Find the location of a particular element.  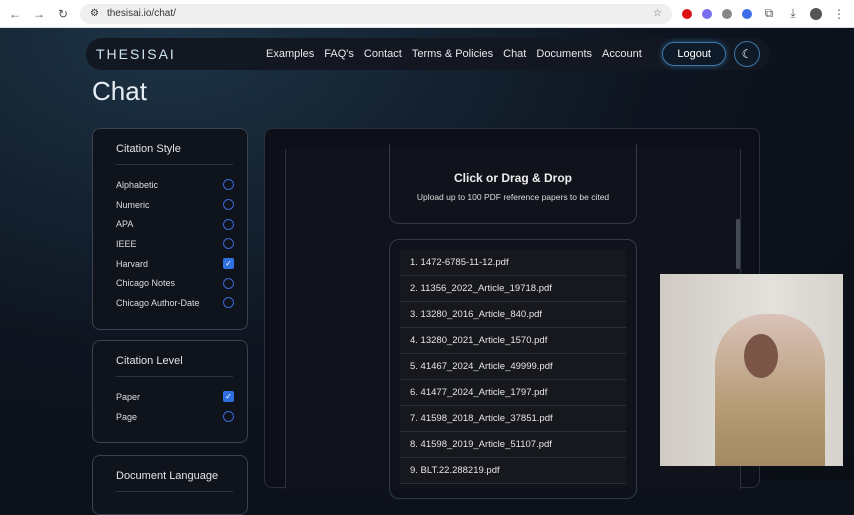

profile-avatar is located at coordinates (816, 13).